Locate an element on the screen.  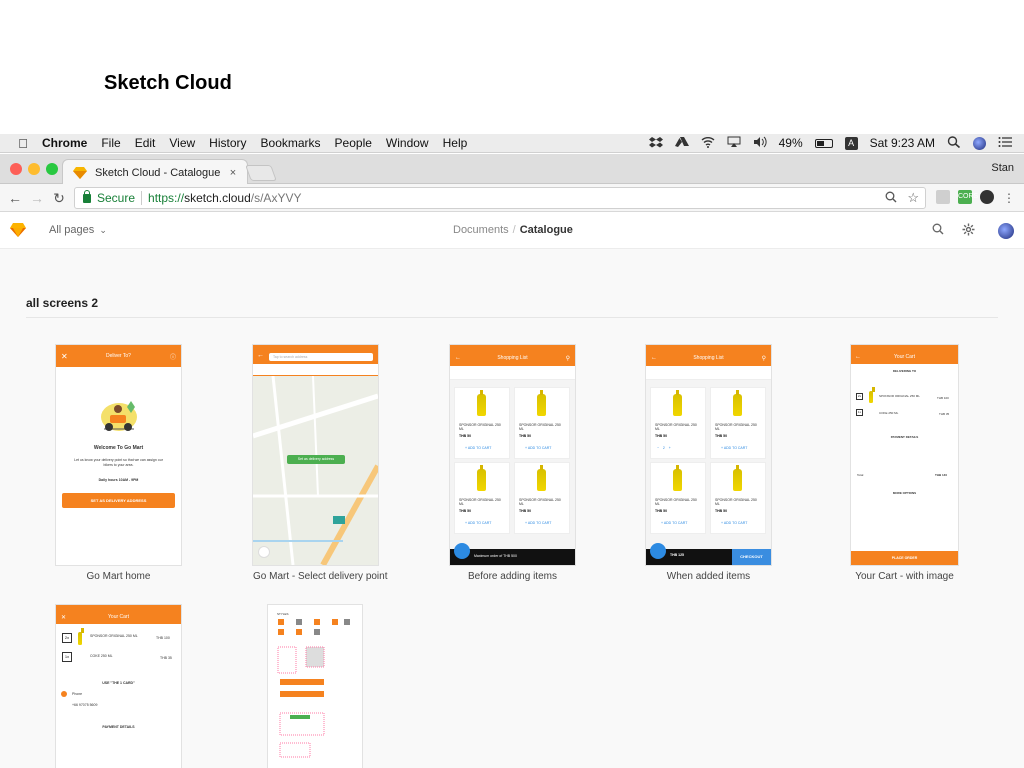
menu-edit: Edit is located at coordinates (145, 143).